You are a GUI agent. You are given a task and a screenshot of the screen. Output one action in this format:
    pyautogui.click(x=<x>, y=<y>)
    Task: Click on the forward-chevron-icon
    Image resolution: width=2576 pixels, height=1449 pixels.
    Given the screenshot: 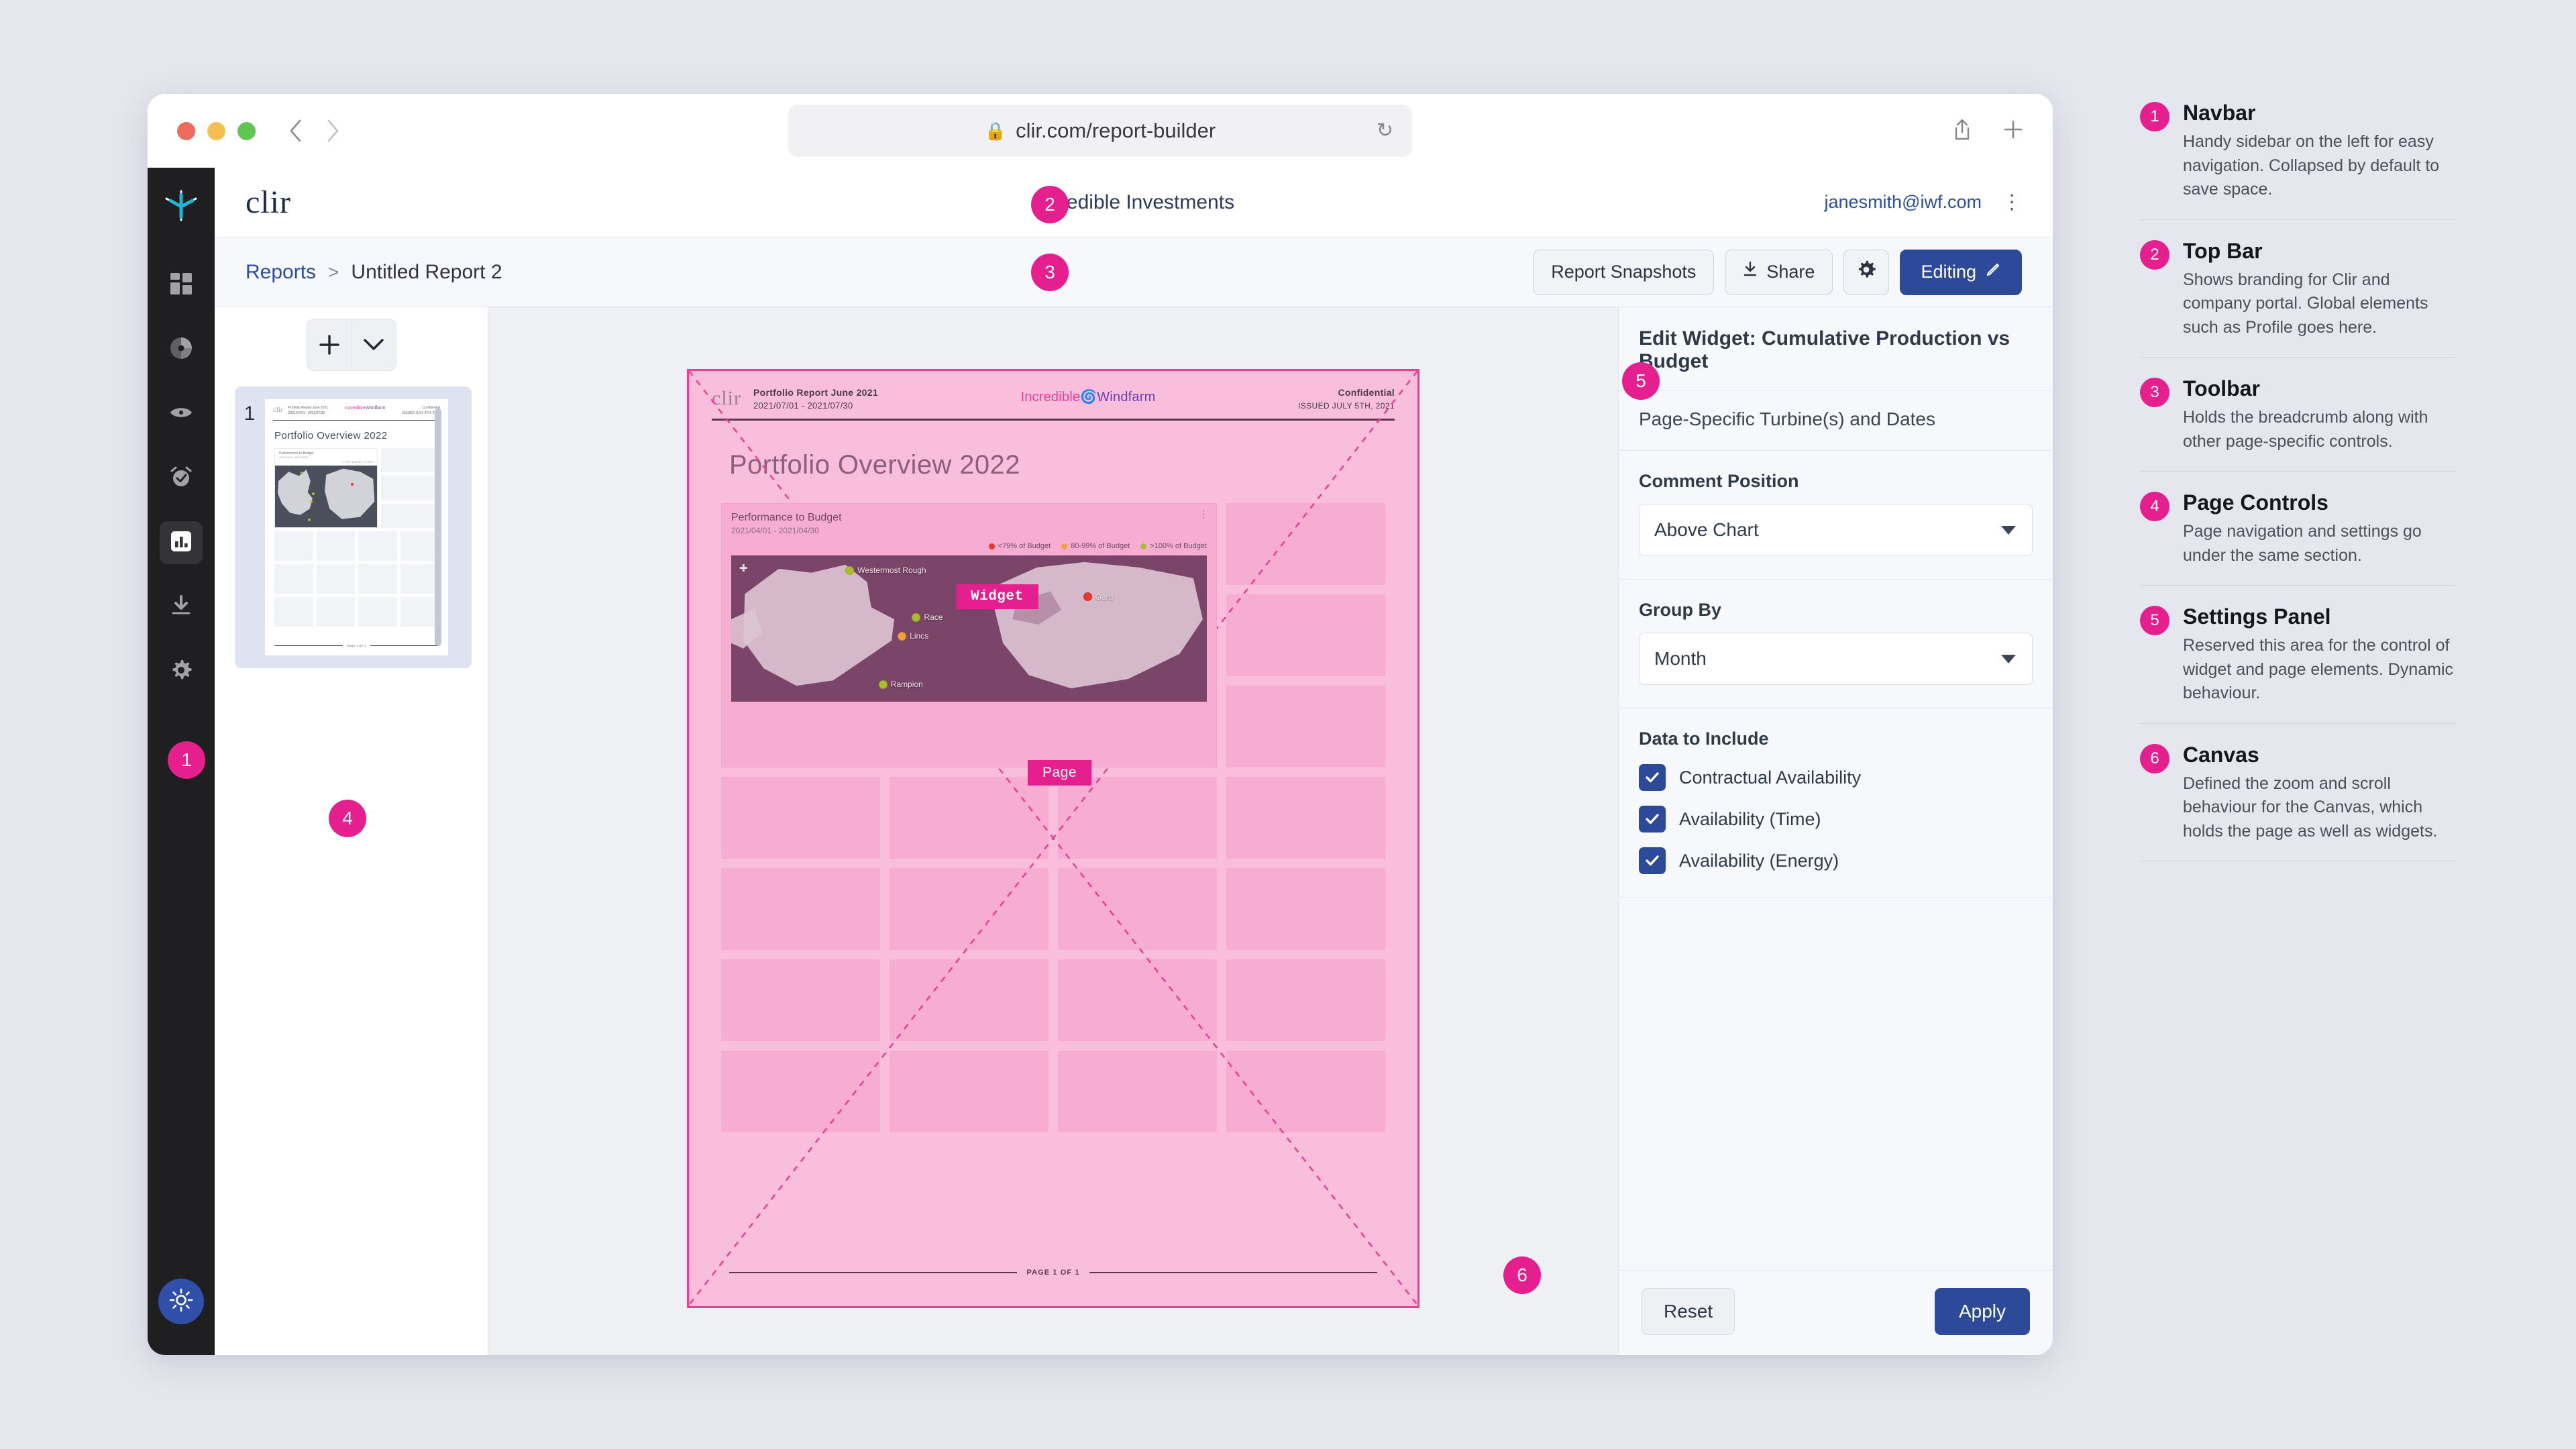 What is the action you would take?
    pyautogui.click(x=332, y=131)
    